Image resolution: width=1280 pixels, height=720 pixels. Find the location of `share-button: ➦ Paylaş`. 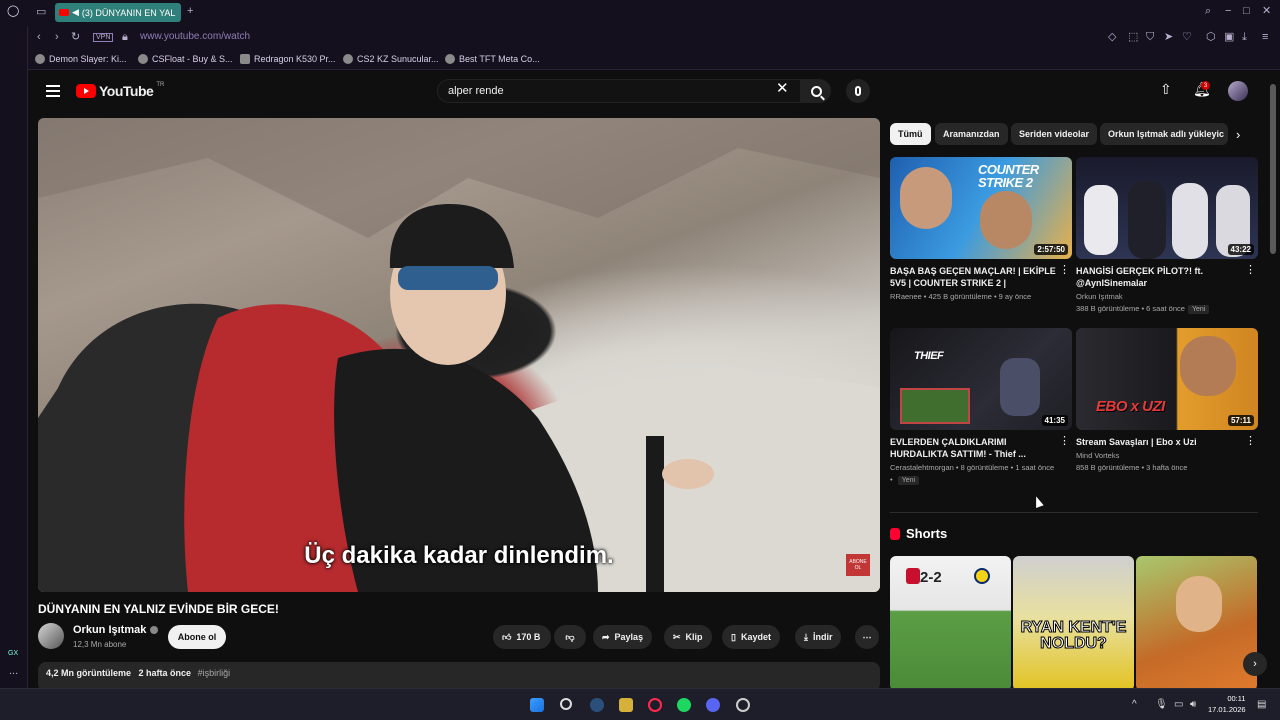

share-button: ➦ Paylaş is located at coordinates (623, 637).